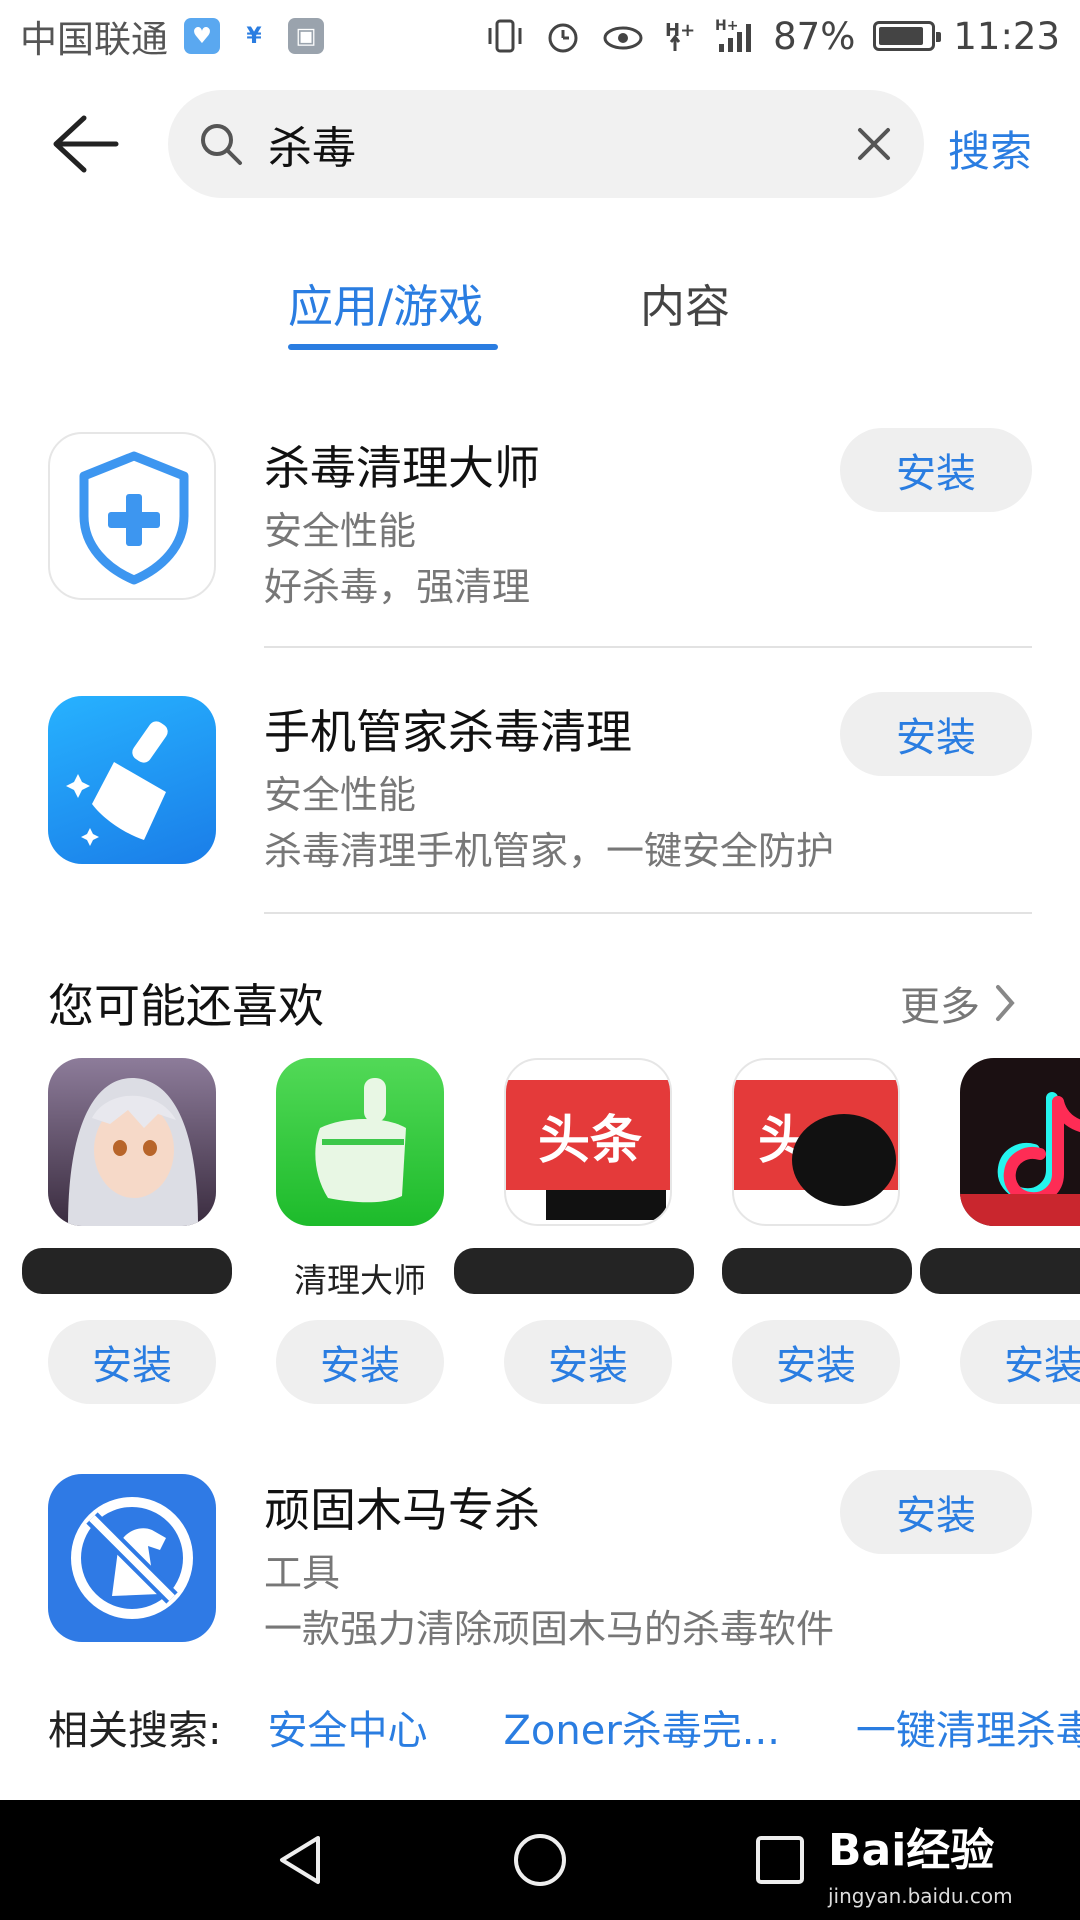 This screenshot has height=1920, width=1080. I want to click on result-item: 手机管家杀毒清理 安全性能 杀毒清理手机管家，一键安全防护 安装, so click(540, 794).